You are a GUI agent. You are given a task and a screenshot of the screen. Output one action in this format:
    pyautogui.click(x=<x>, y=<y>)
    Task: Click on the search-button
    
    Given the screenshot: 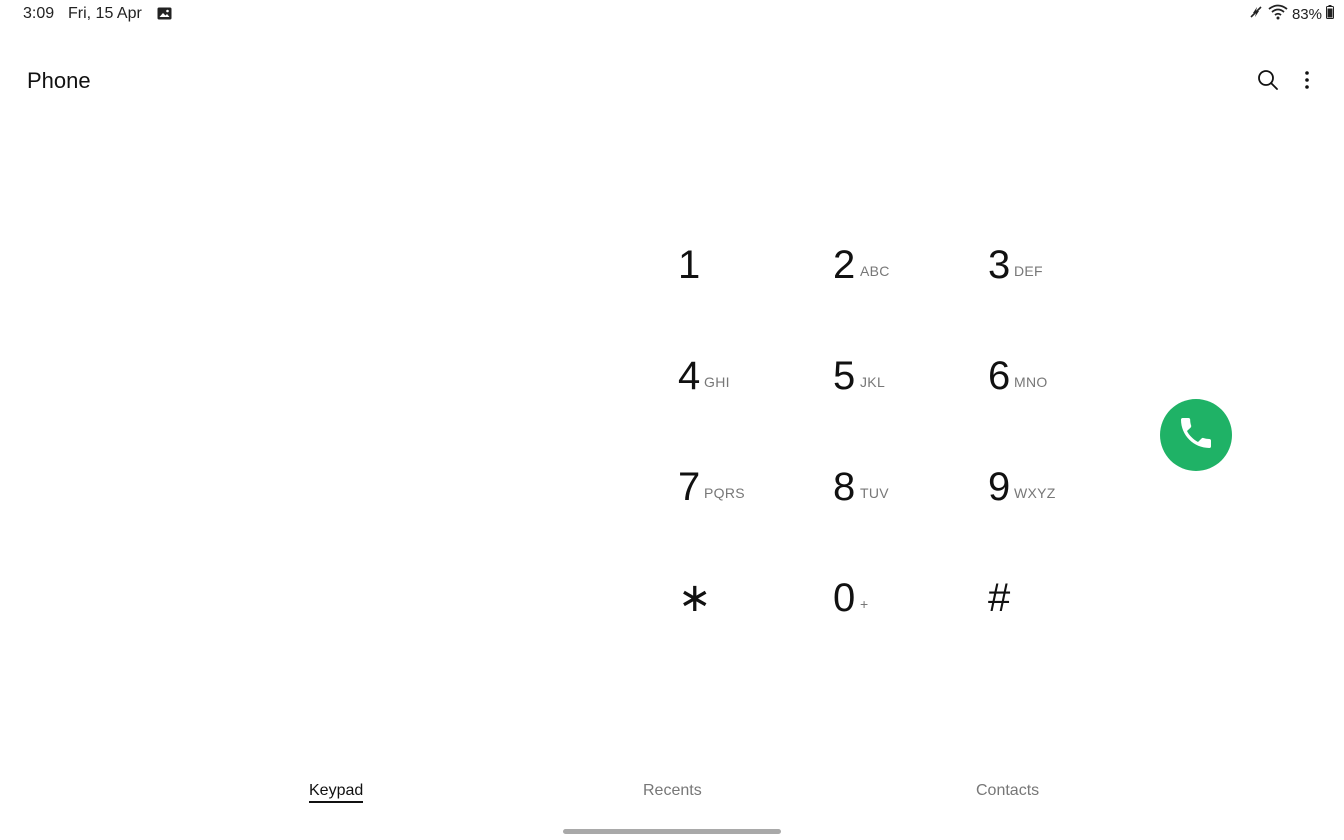 What is the action you would take?
    pyautogui.click(x=1268, y=82)
    